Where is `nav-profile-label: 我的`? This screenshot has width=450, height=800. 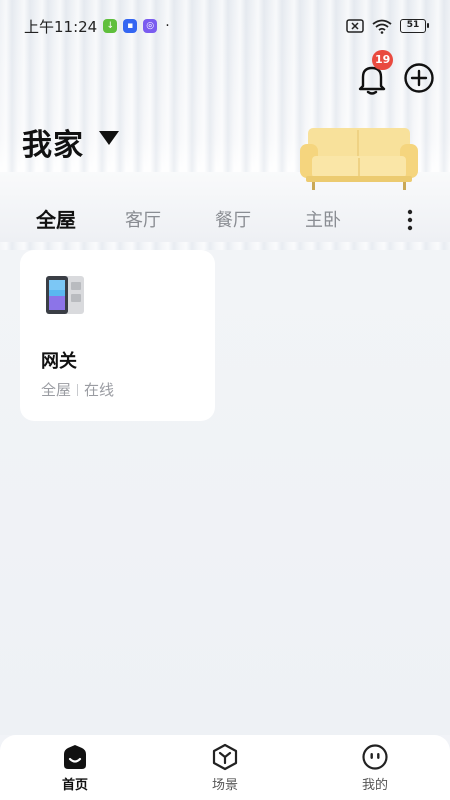 nav-profile-label: 我的 is located at coordinates (374, 785).